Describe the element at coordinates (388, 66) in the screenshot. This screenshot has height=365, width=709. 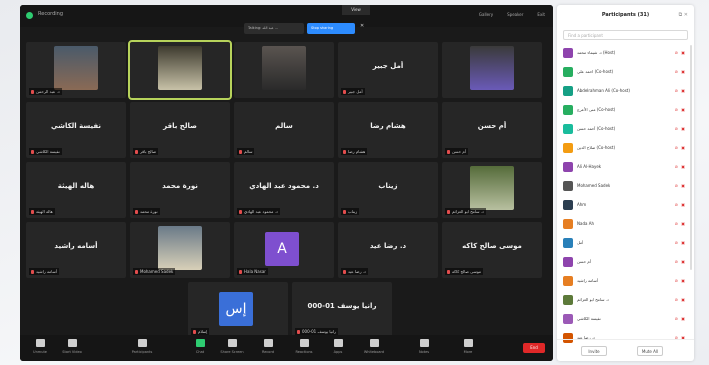
I see `participant-display-name: أمل جبير` at that location.